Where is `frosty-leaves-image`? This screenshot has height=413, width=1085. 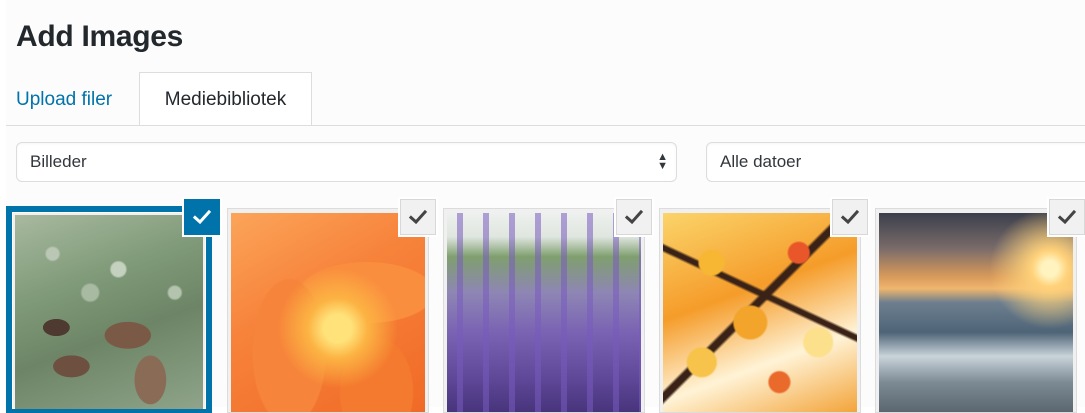
frosty-leaves-image is located at coordinates (109, 312).